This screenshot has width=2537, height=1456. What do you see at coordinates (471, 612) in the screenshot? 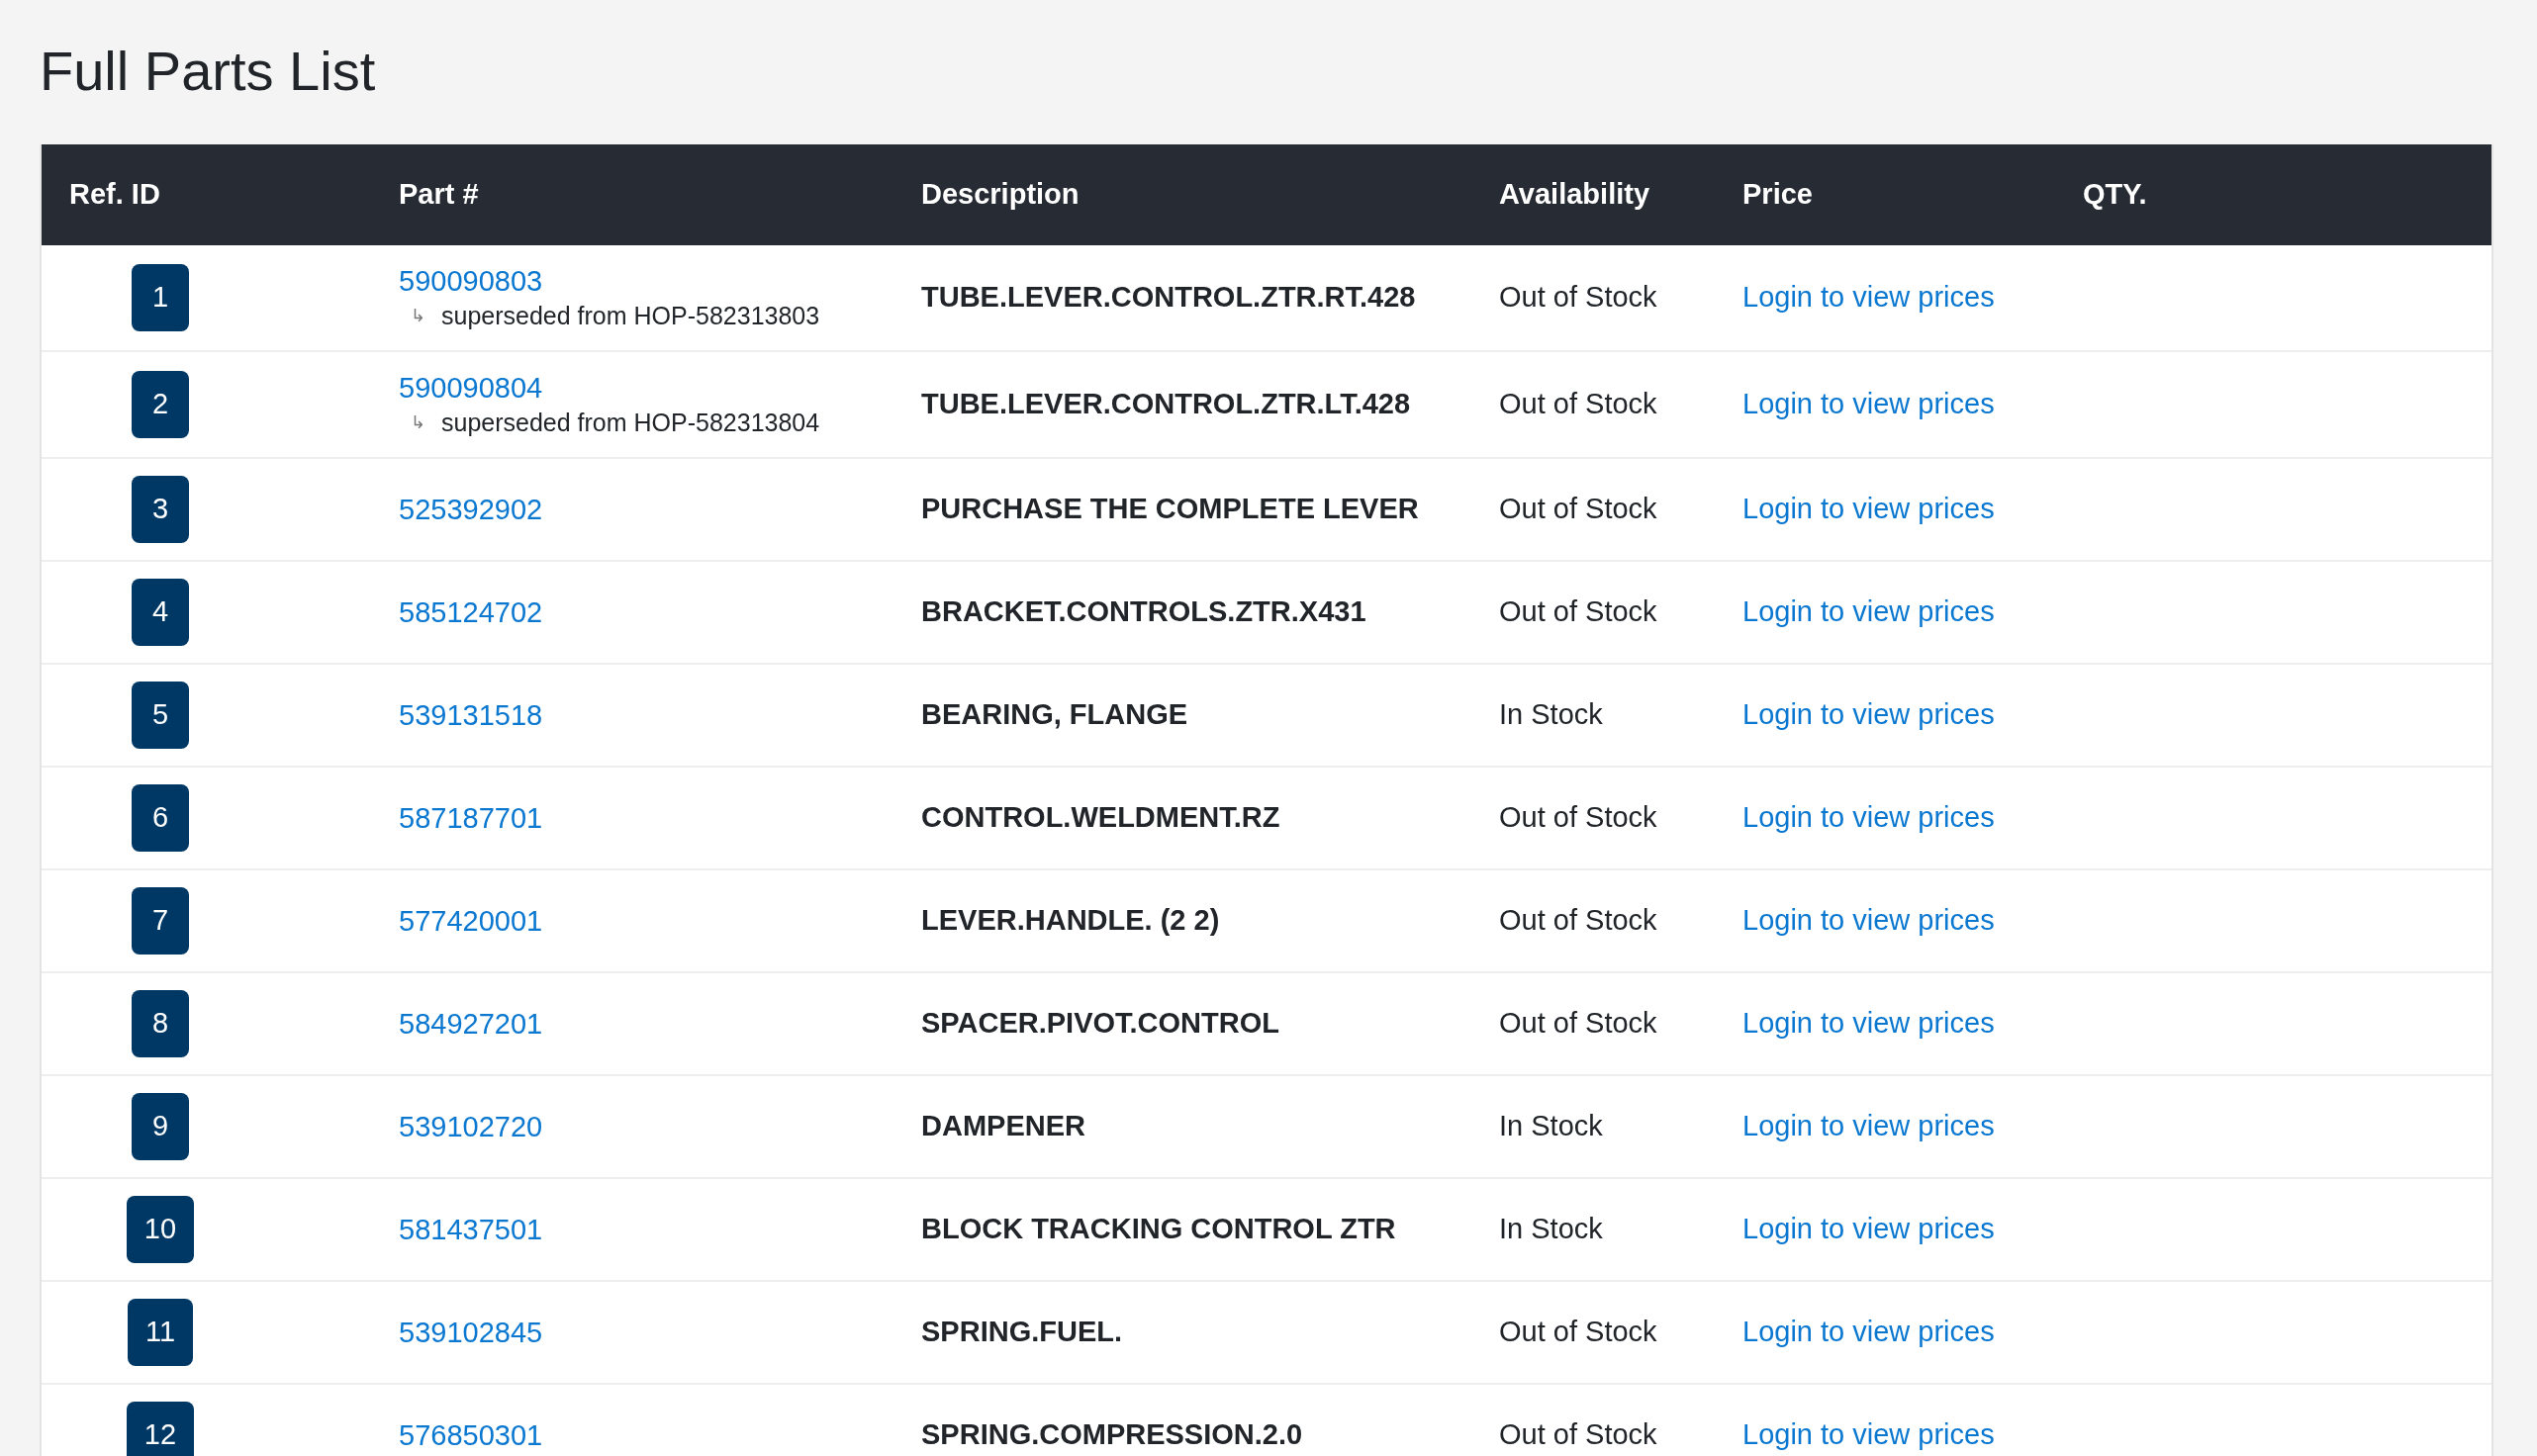
I see `part-number-link: 585124702` at bounding box center [471, 612].